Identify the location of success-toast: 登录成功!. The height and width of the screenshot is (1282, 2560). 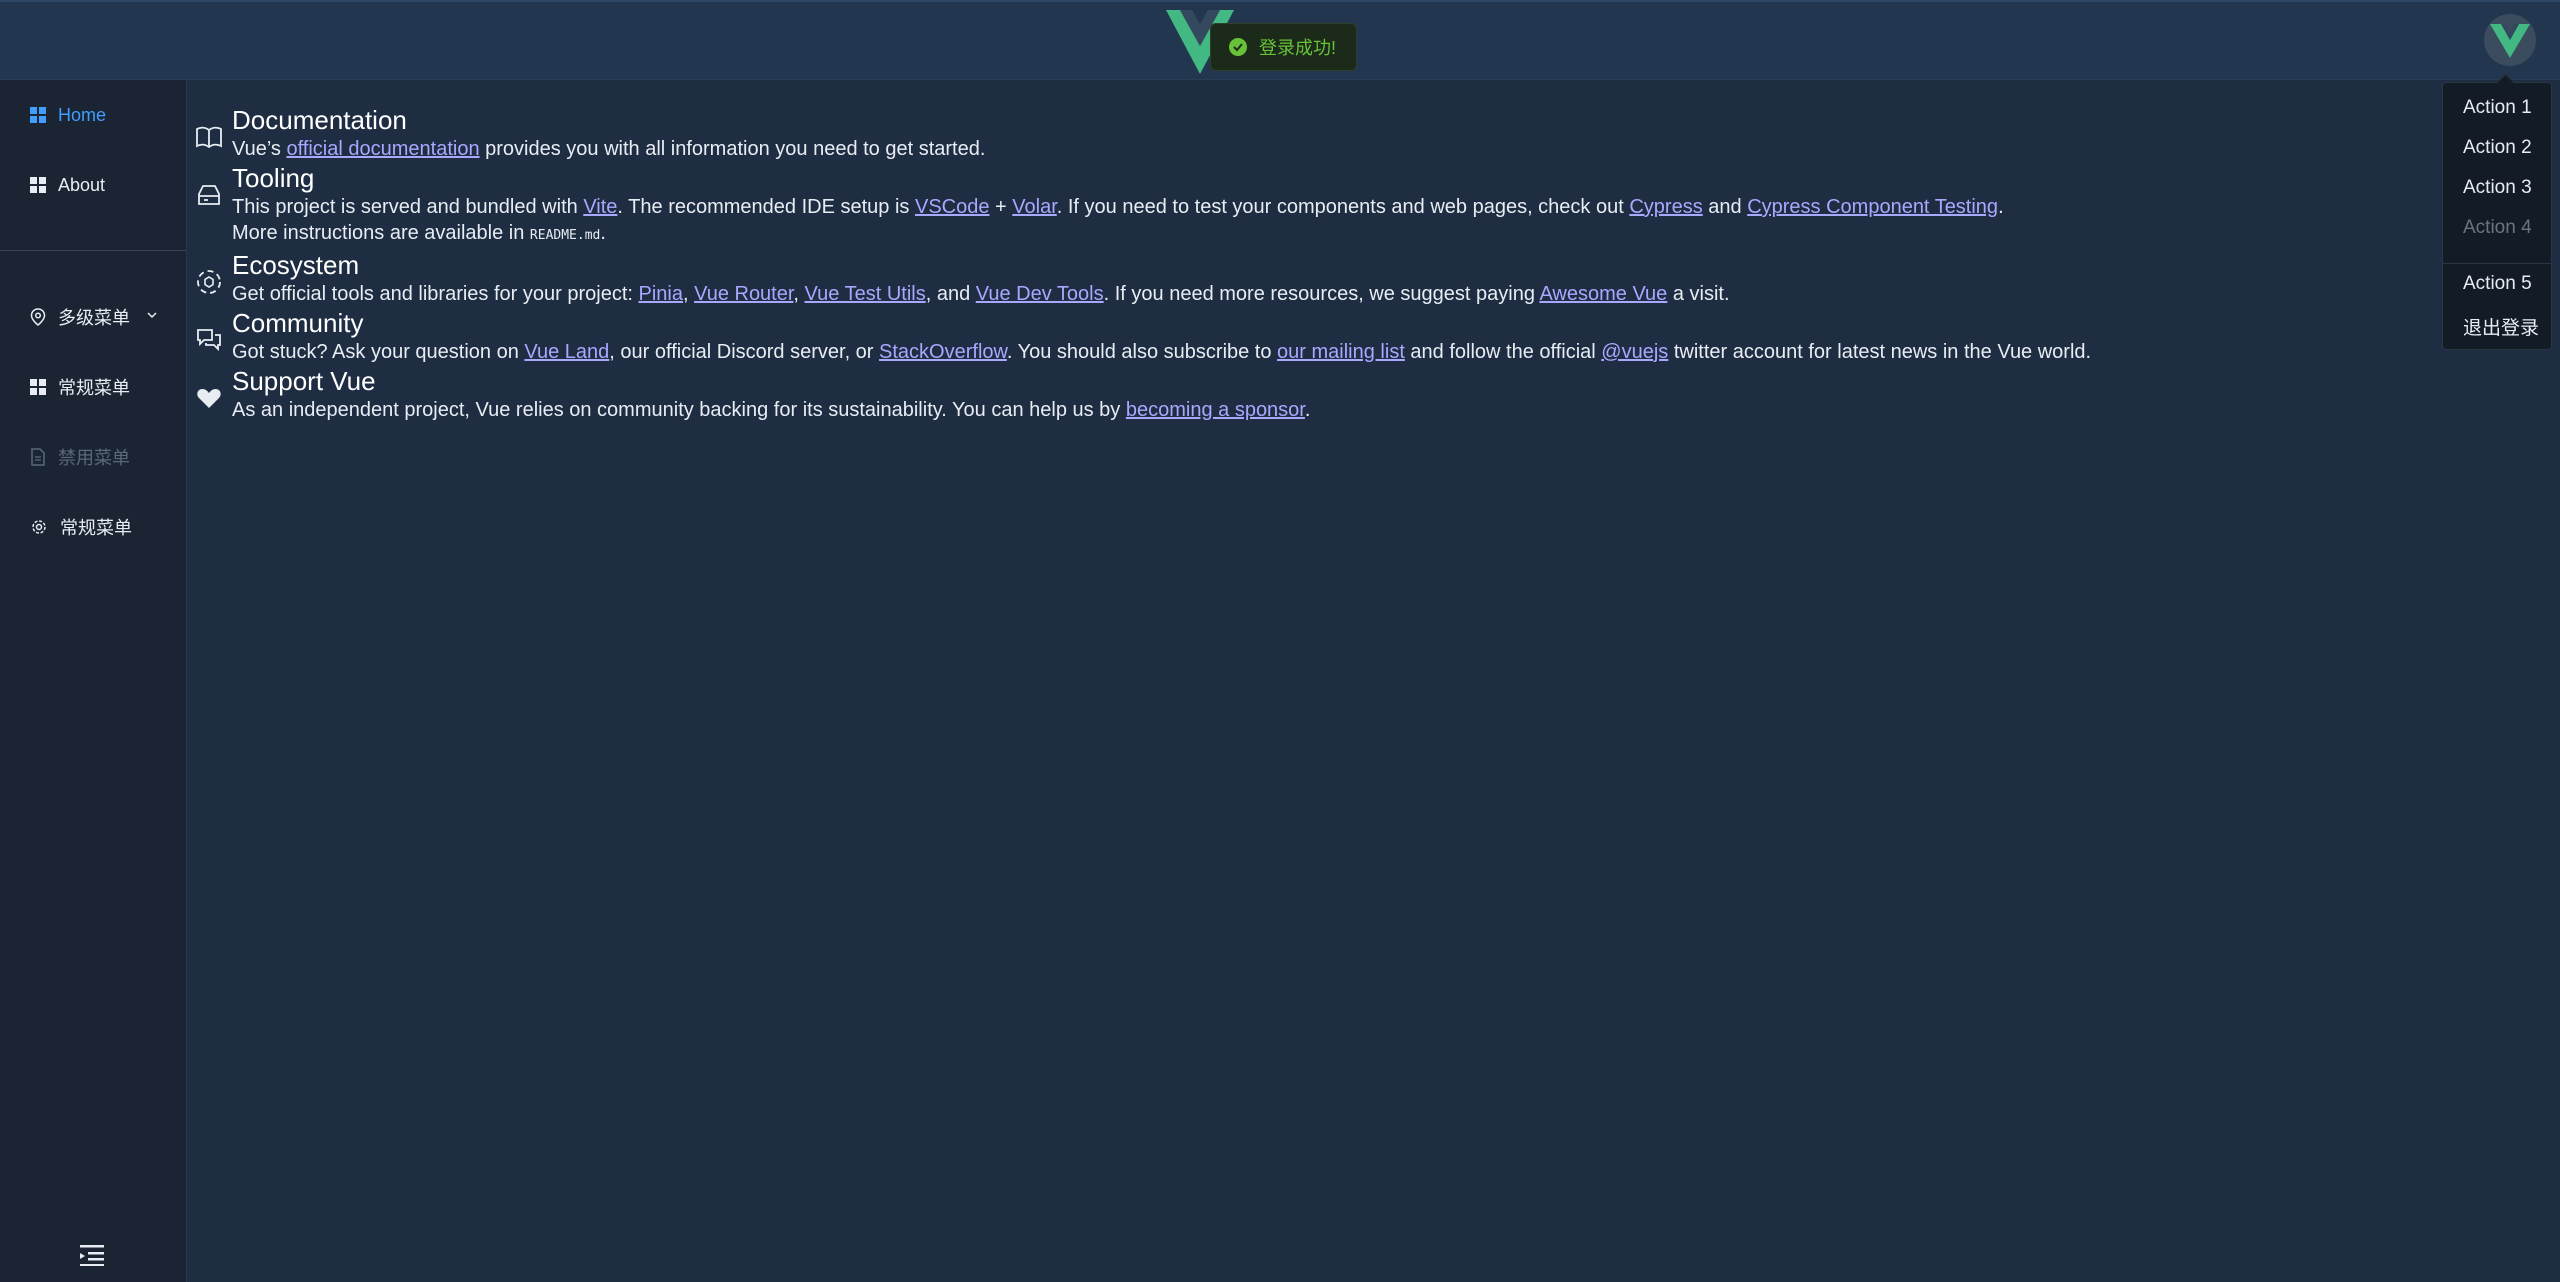
(1284, 47).